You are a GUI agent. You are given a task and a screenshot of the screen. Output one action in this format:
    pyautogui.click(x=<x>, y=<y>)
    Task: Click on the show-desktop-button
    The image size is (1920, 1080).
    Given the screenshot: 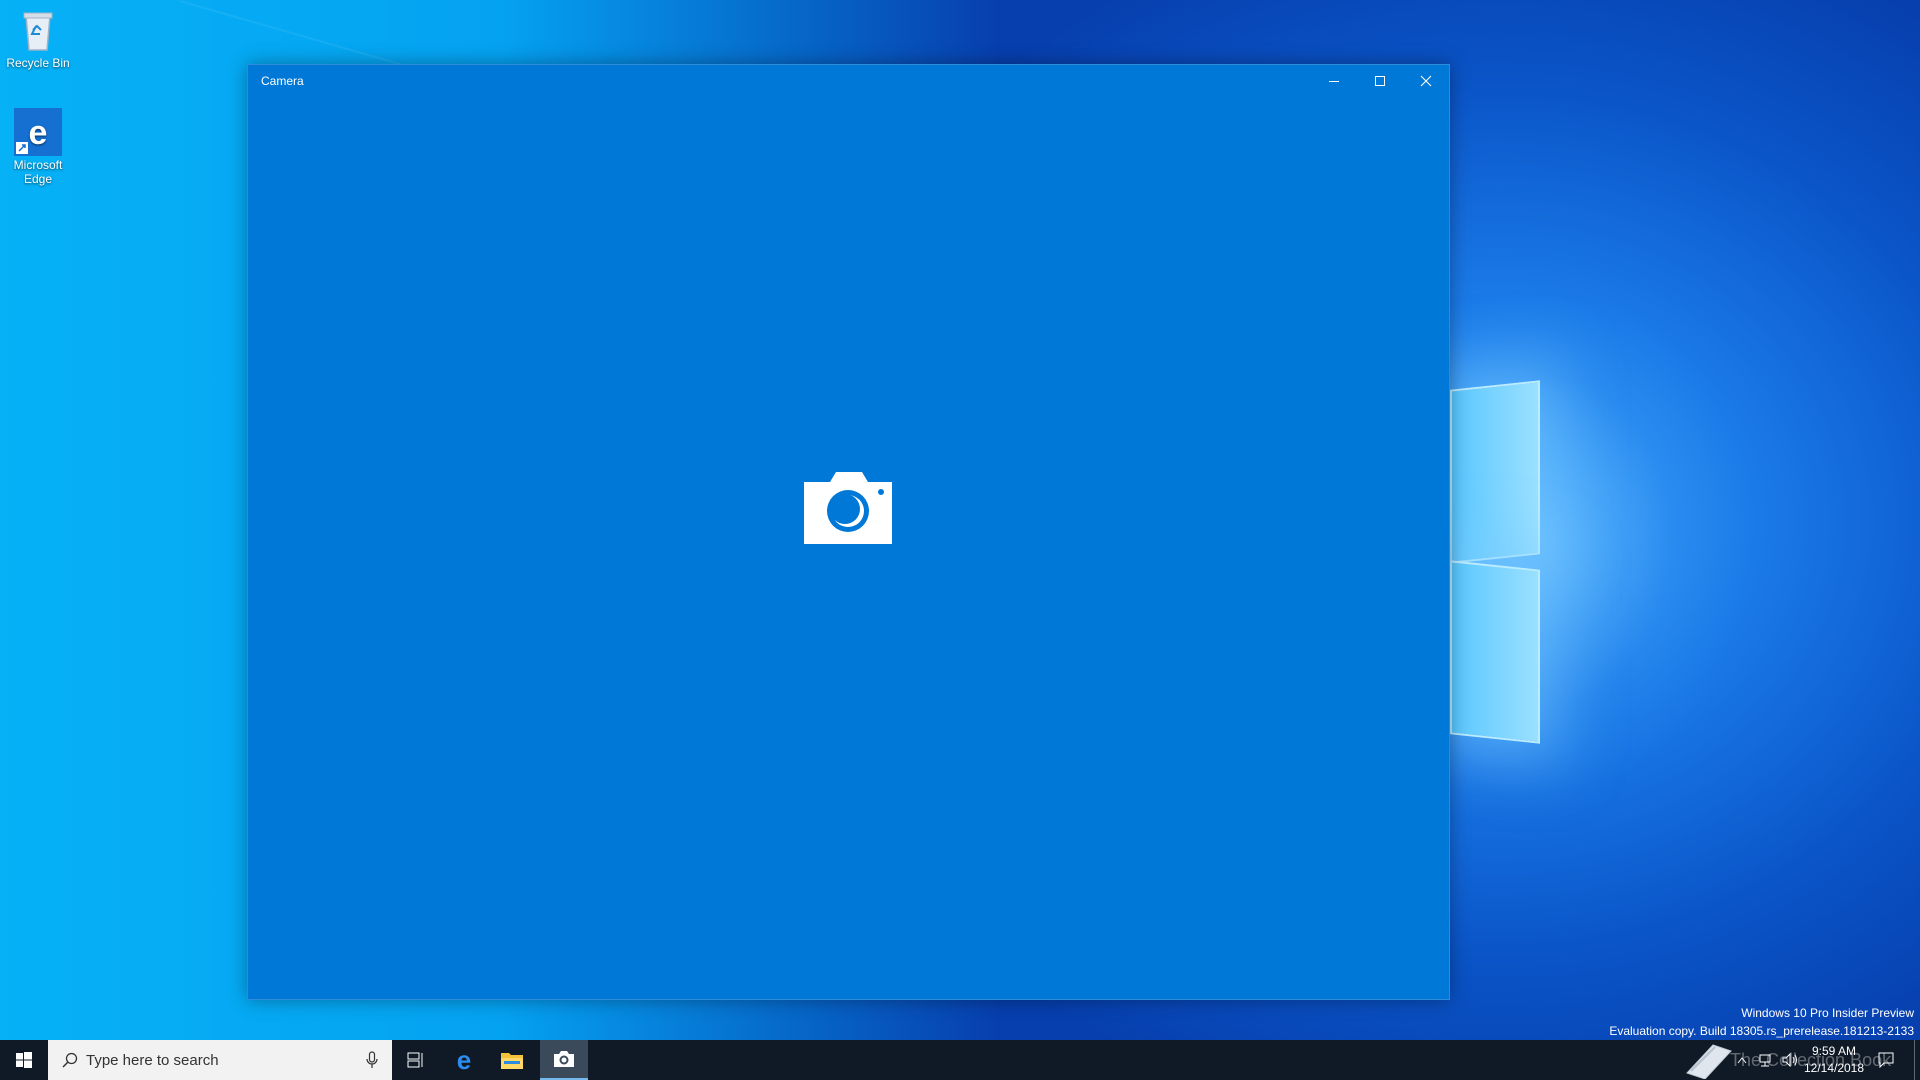 What is the action you would take?
    pyautogui.click(x=1917, y=1060)
    